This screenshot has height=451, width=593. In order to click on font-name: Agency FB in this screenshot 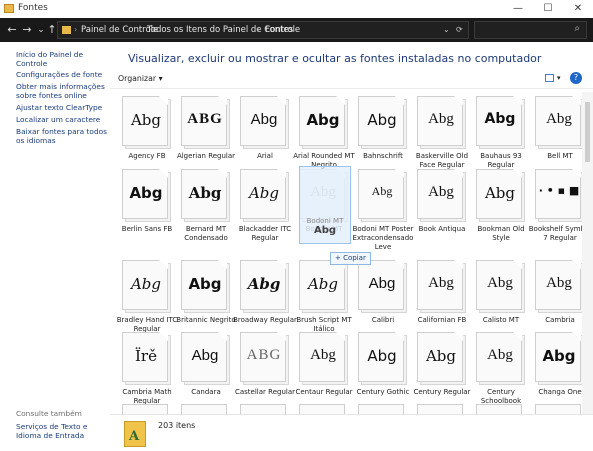, I will do `click(147, 156)`.